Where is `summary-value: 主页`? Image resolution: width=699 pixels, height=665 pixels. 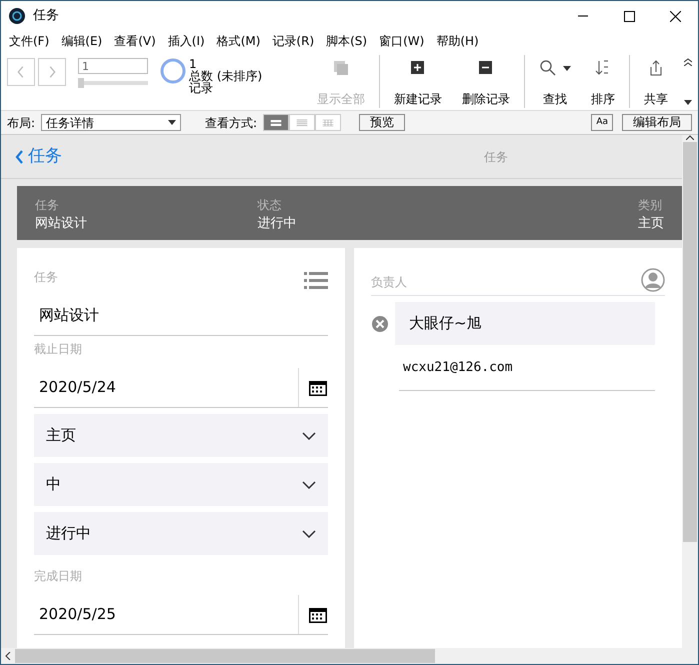
summary-value: 主页 is located at coordinates (651, 224).